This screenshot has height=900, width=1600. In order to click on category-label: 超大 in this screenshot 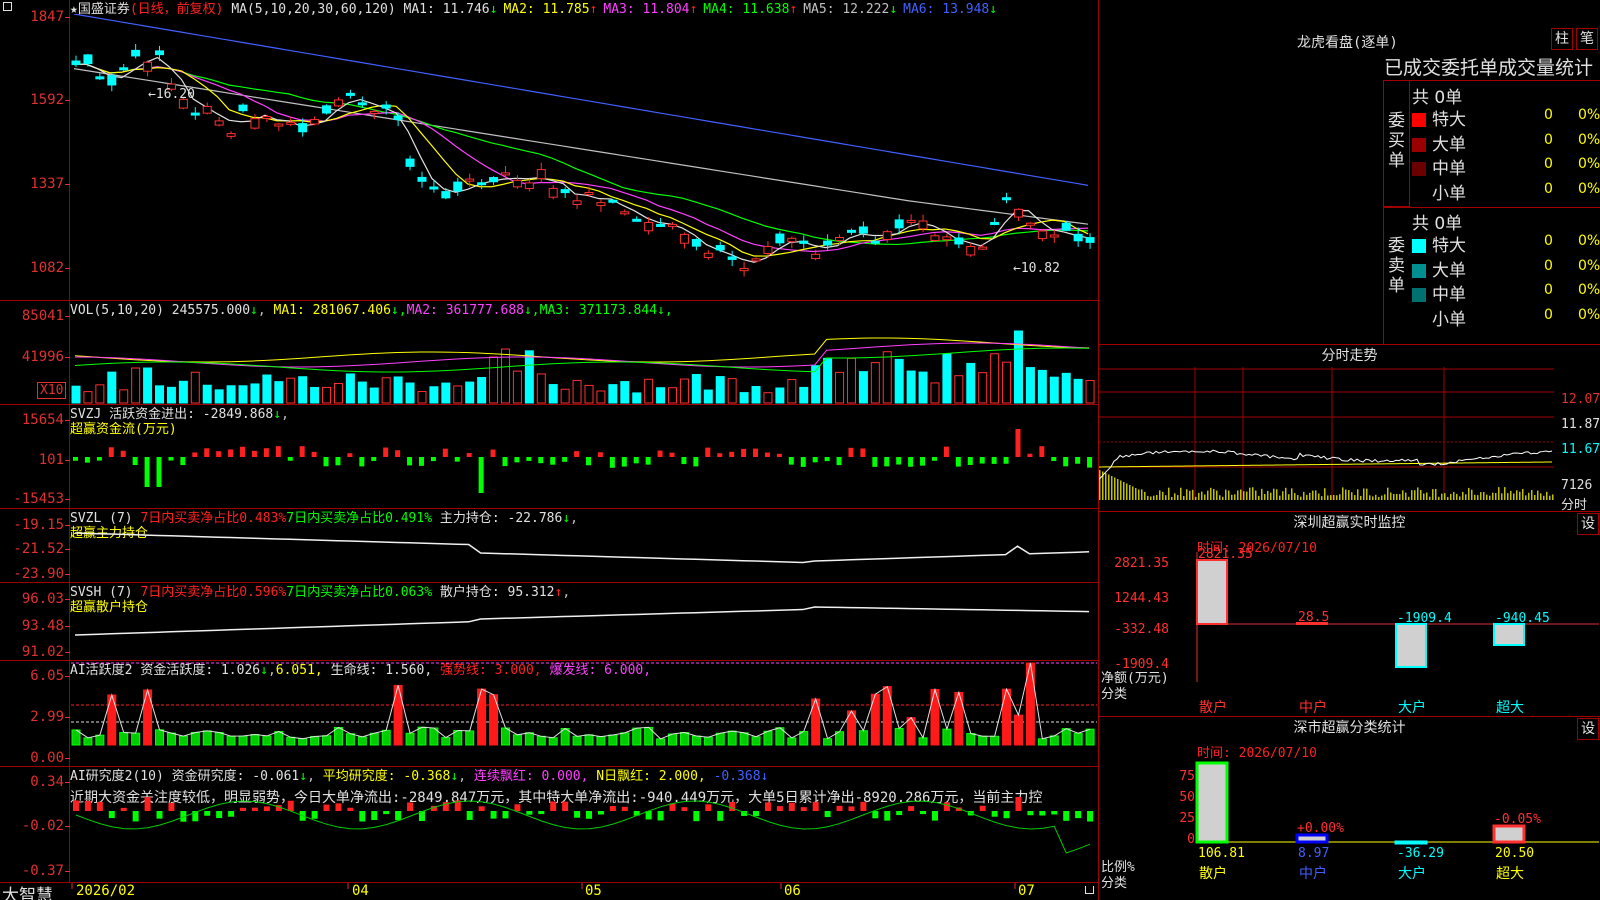, I will do `click(1510, 708)`.